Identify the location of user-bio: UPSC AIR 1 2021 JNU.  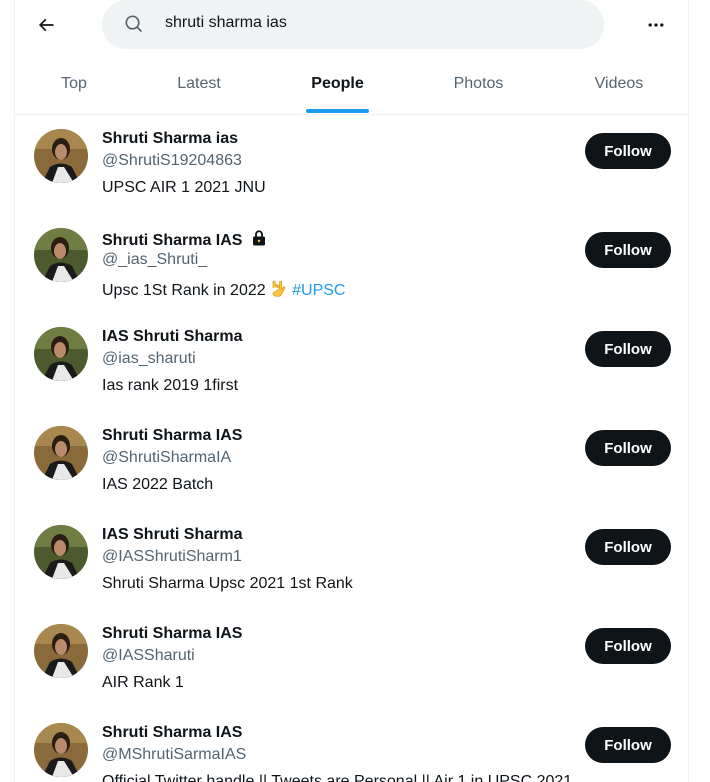
(184, 187).